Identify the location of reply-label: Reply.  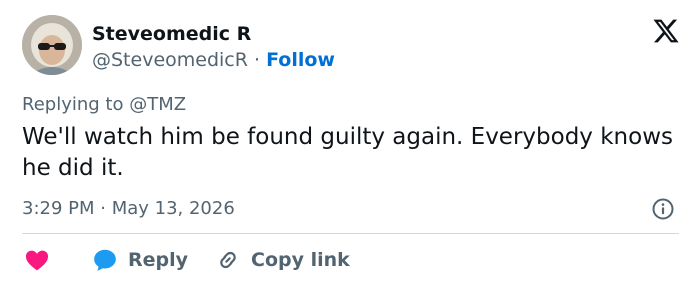
(158, 260).